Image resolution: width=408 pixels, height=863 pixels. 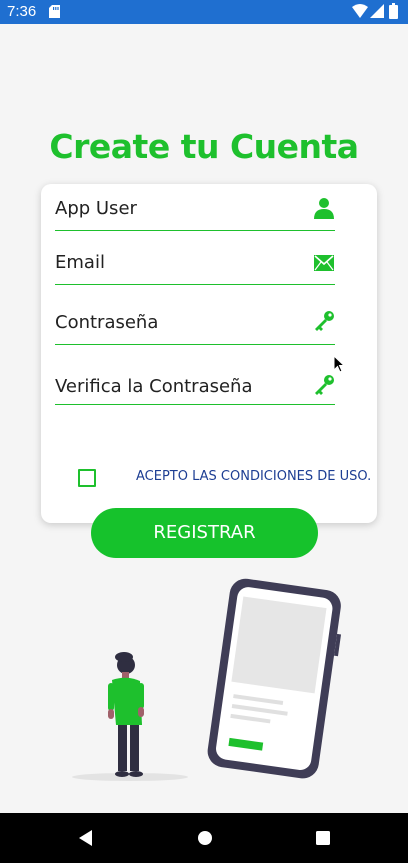 I want to click on password-field: Contraseña, so click(x=195, y=318).